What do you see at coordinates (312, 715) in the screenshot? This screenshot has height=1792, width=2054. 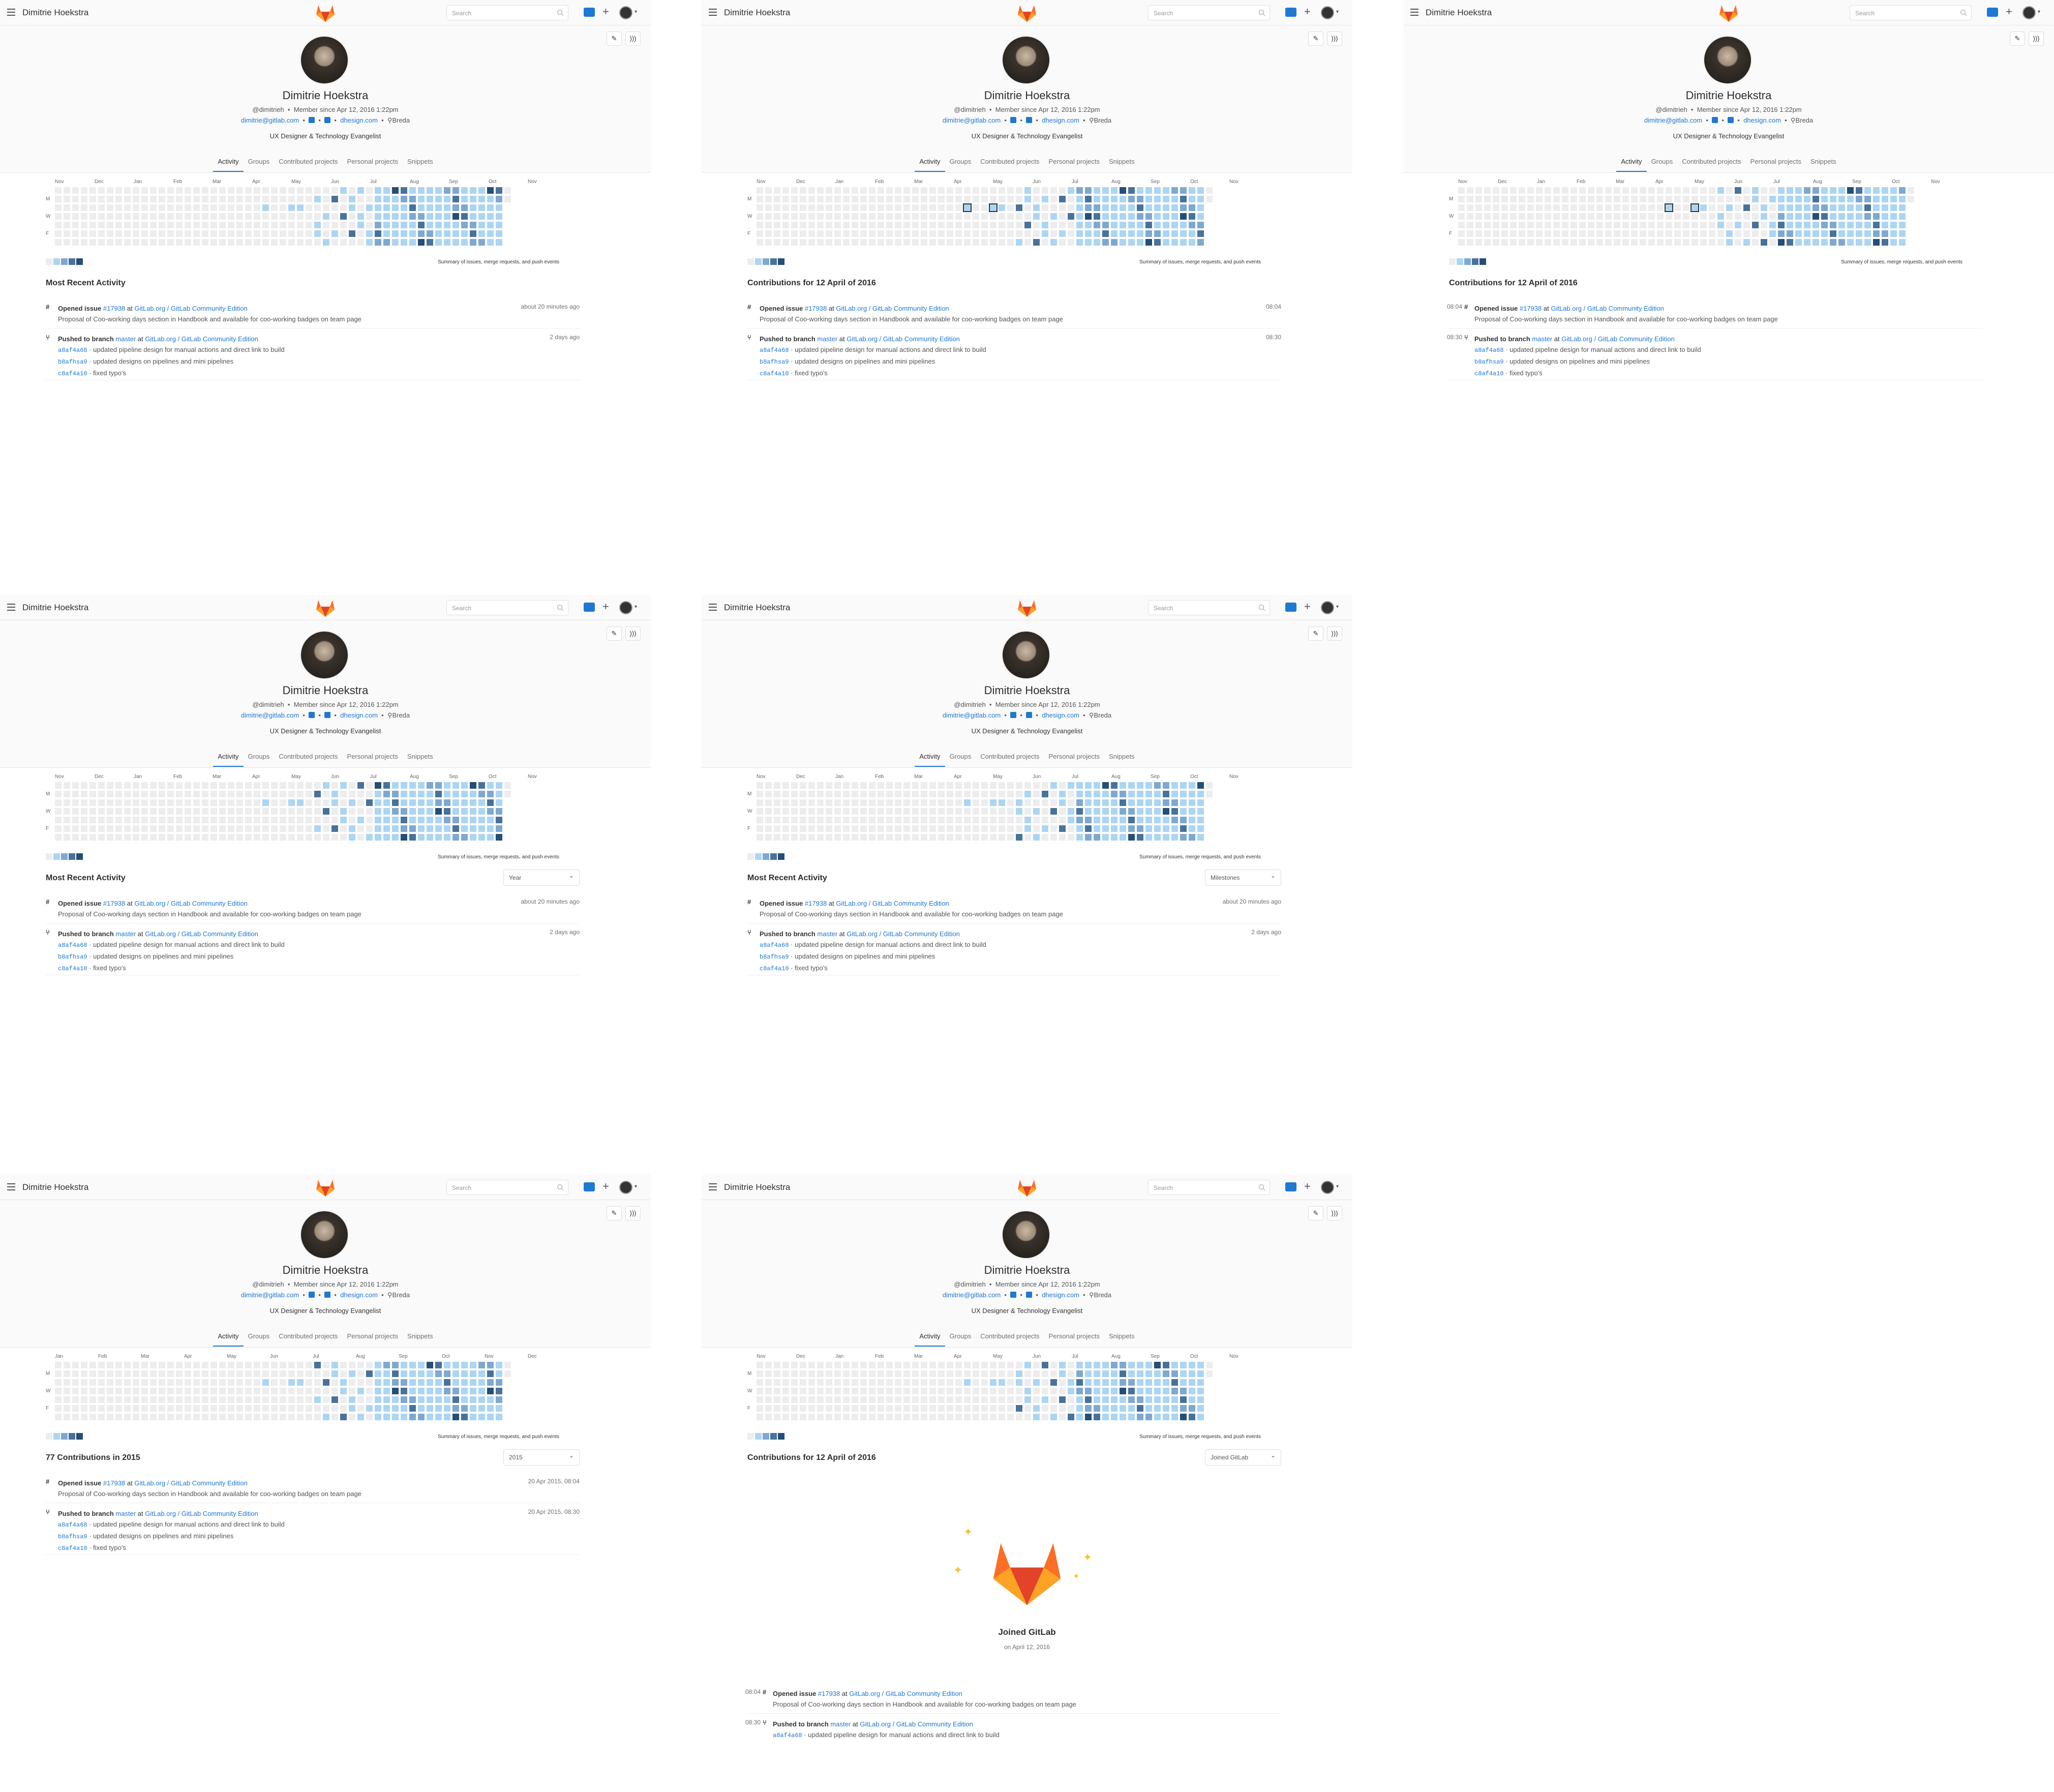 I see `linkedin-icon` at bounding box center [312, 715].